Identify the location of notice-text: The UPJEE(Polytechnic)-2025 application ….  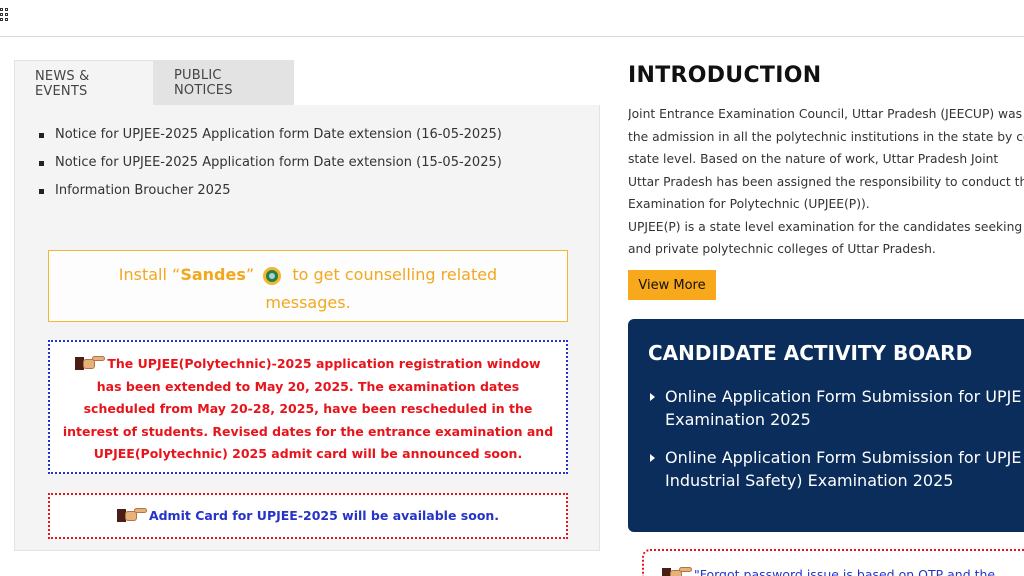
(308, 408).